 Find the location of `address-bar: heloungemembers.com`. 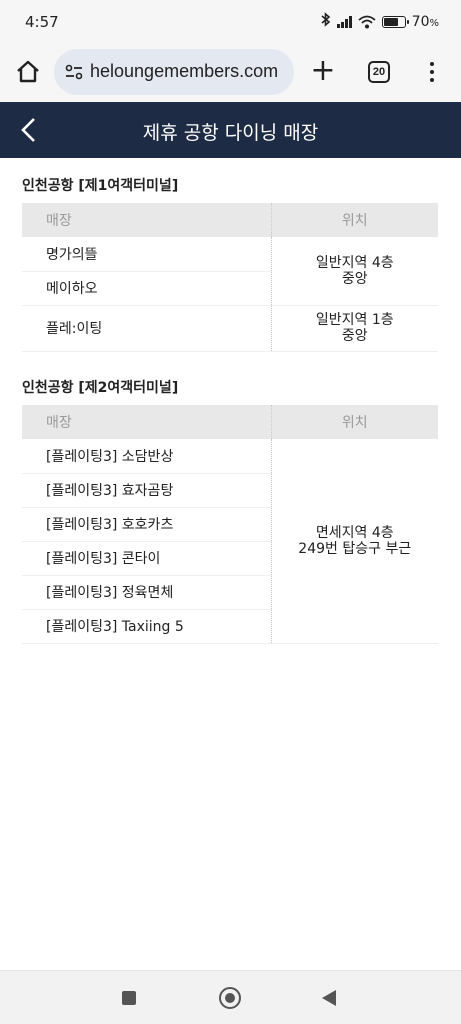

address-bar: heloungemembers.com is located at coordinates (174, 72).